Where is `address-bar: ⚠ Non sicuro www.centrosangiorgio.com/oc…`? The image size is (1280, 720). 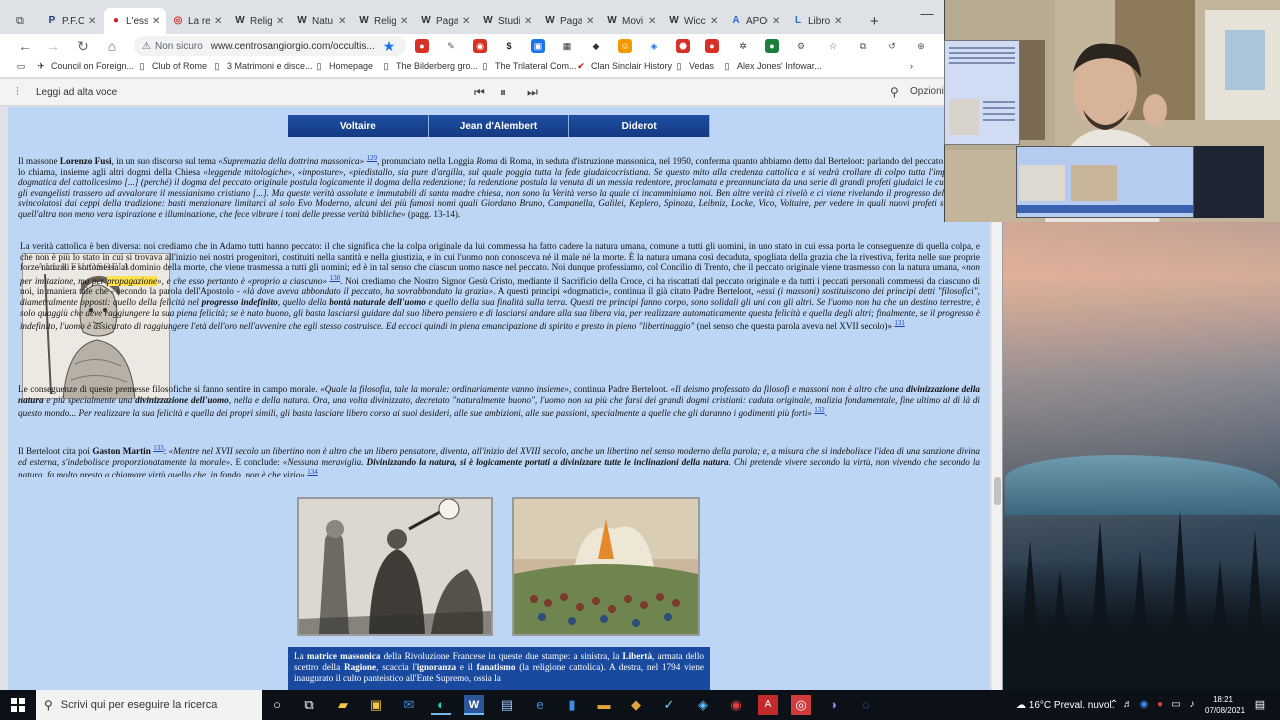
address-bar: ⚠ Non sicuro www.centrosangiorgio.com/oc… is located at coordinates (270, 46).